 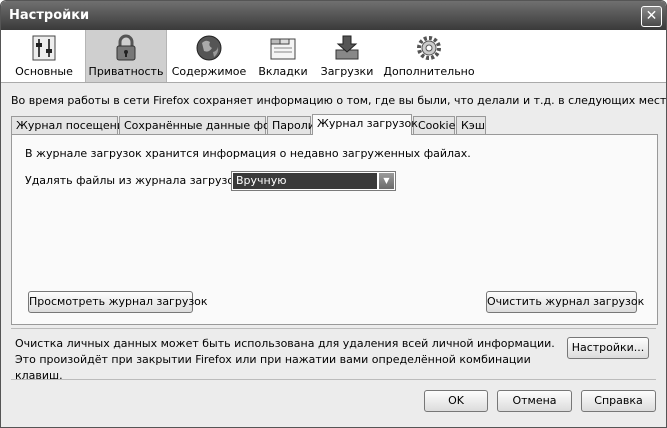 I want to click on tabs-icon, so click(x=283, y=49).